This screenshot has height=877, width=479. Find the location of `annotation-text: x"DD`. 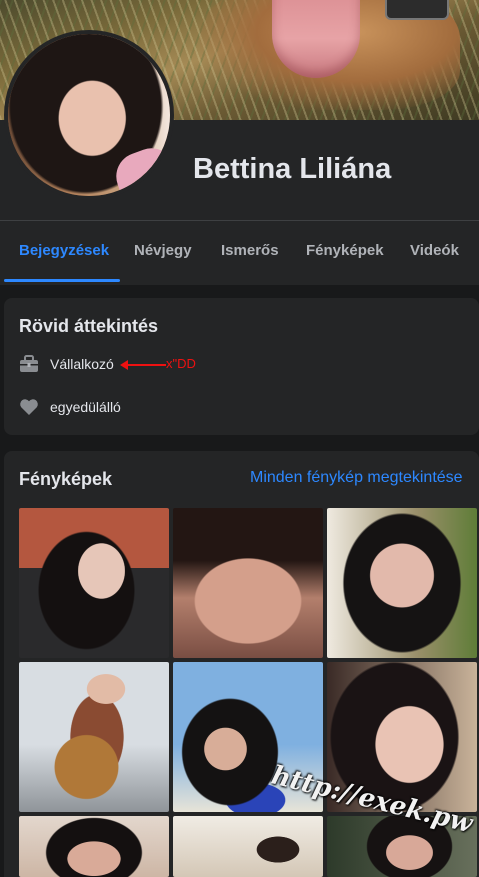

annotation-text: x"DD is located at coordinates (181, 363).